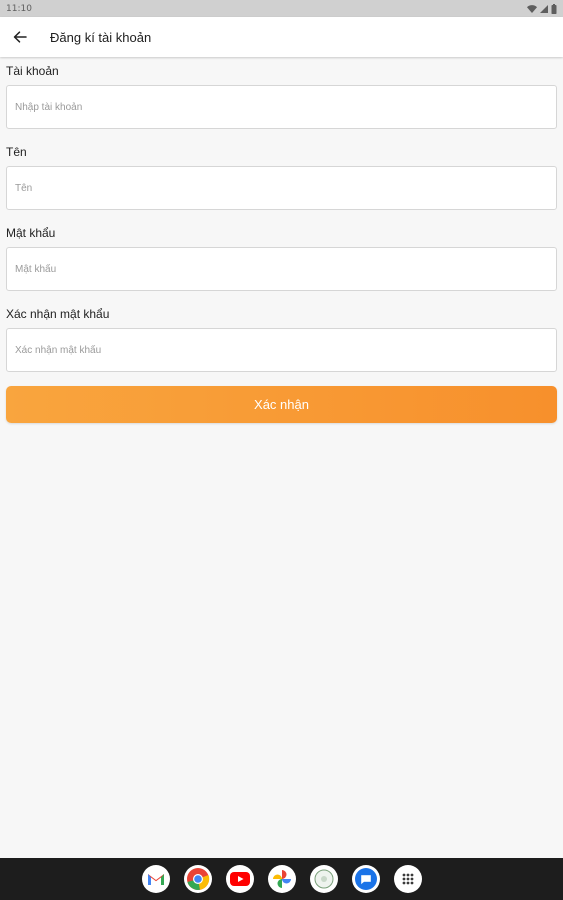 Image resolution: width=563 pixels, height=900 pixels. I want to click on confirm-password-field-group: Xác nhận mật khẩu, so click(281, 336).